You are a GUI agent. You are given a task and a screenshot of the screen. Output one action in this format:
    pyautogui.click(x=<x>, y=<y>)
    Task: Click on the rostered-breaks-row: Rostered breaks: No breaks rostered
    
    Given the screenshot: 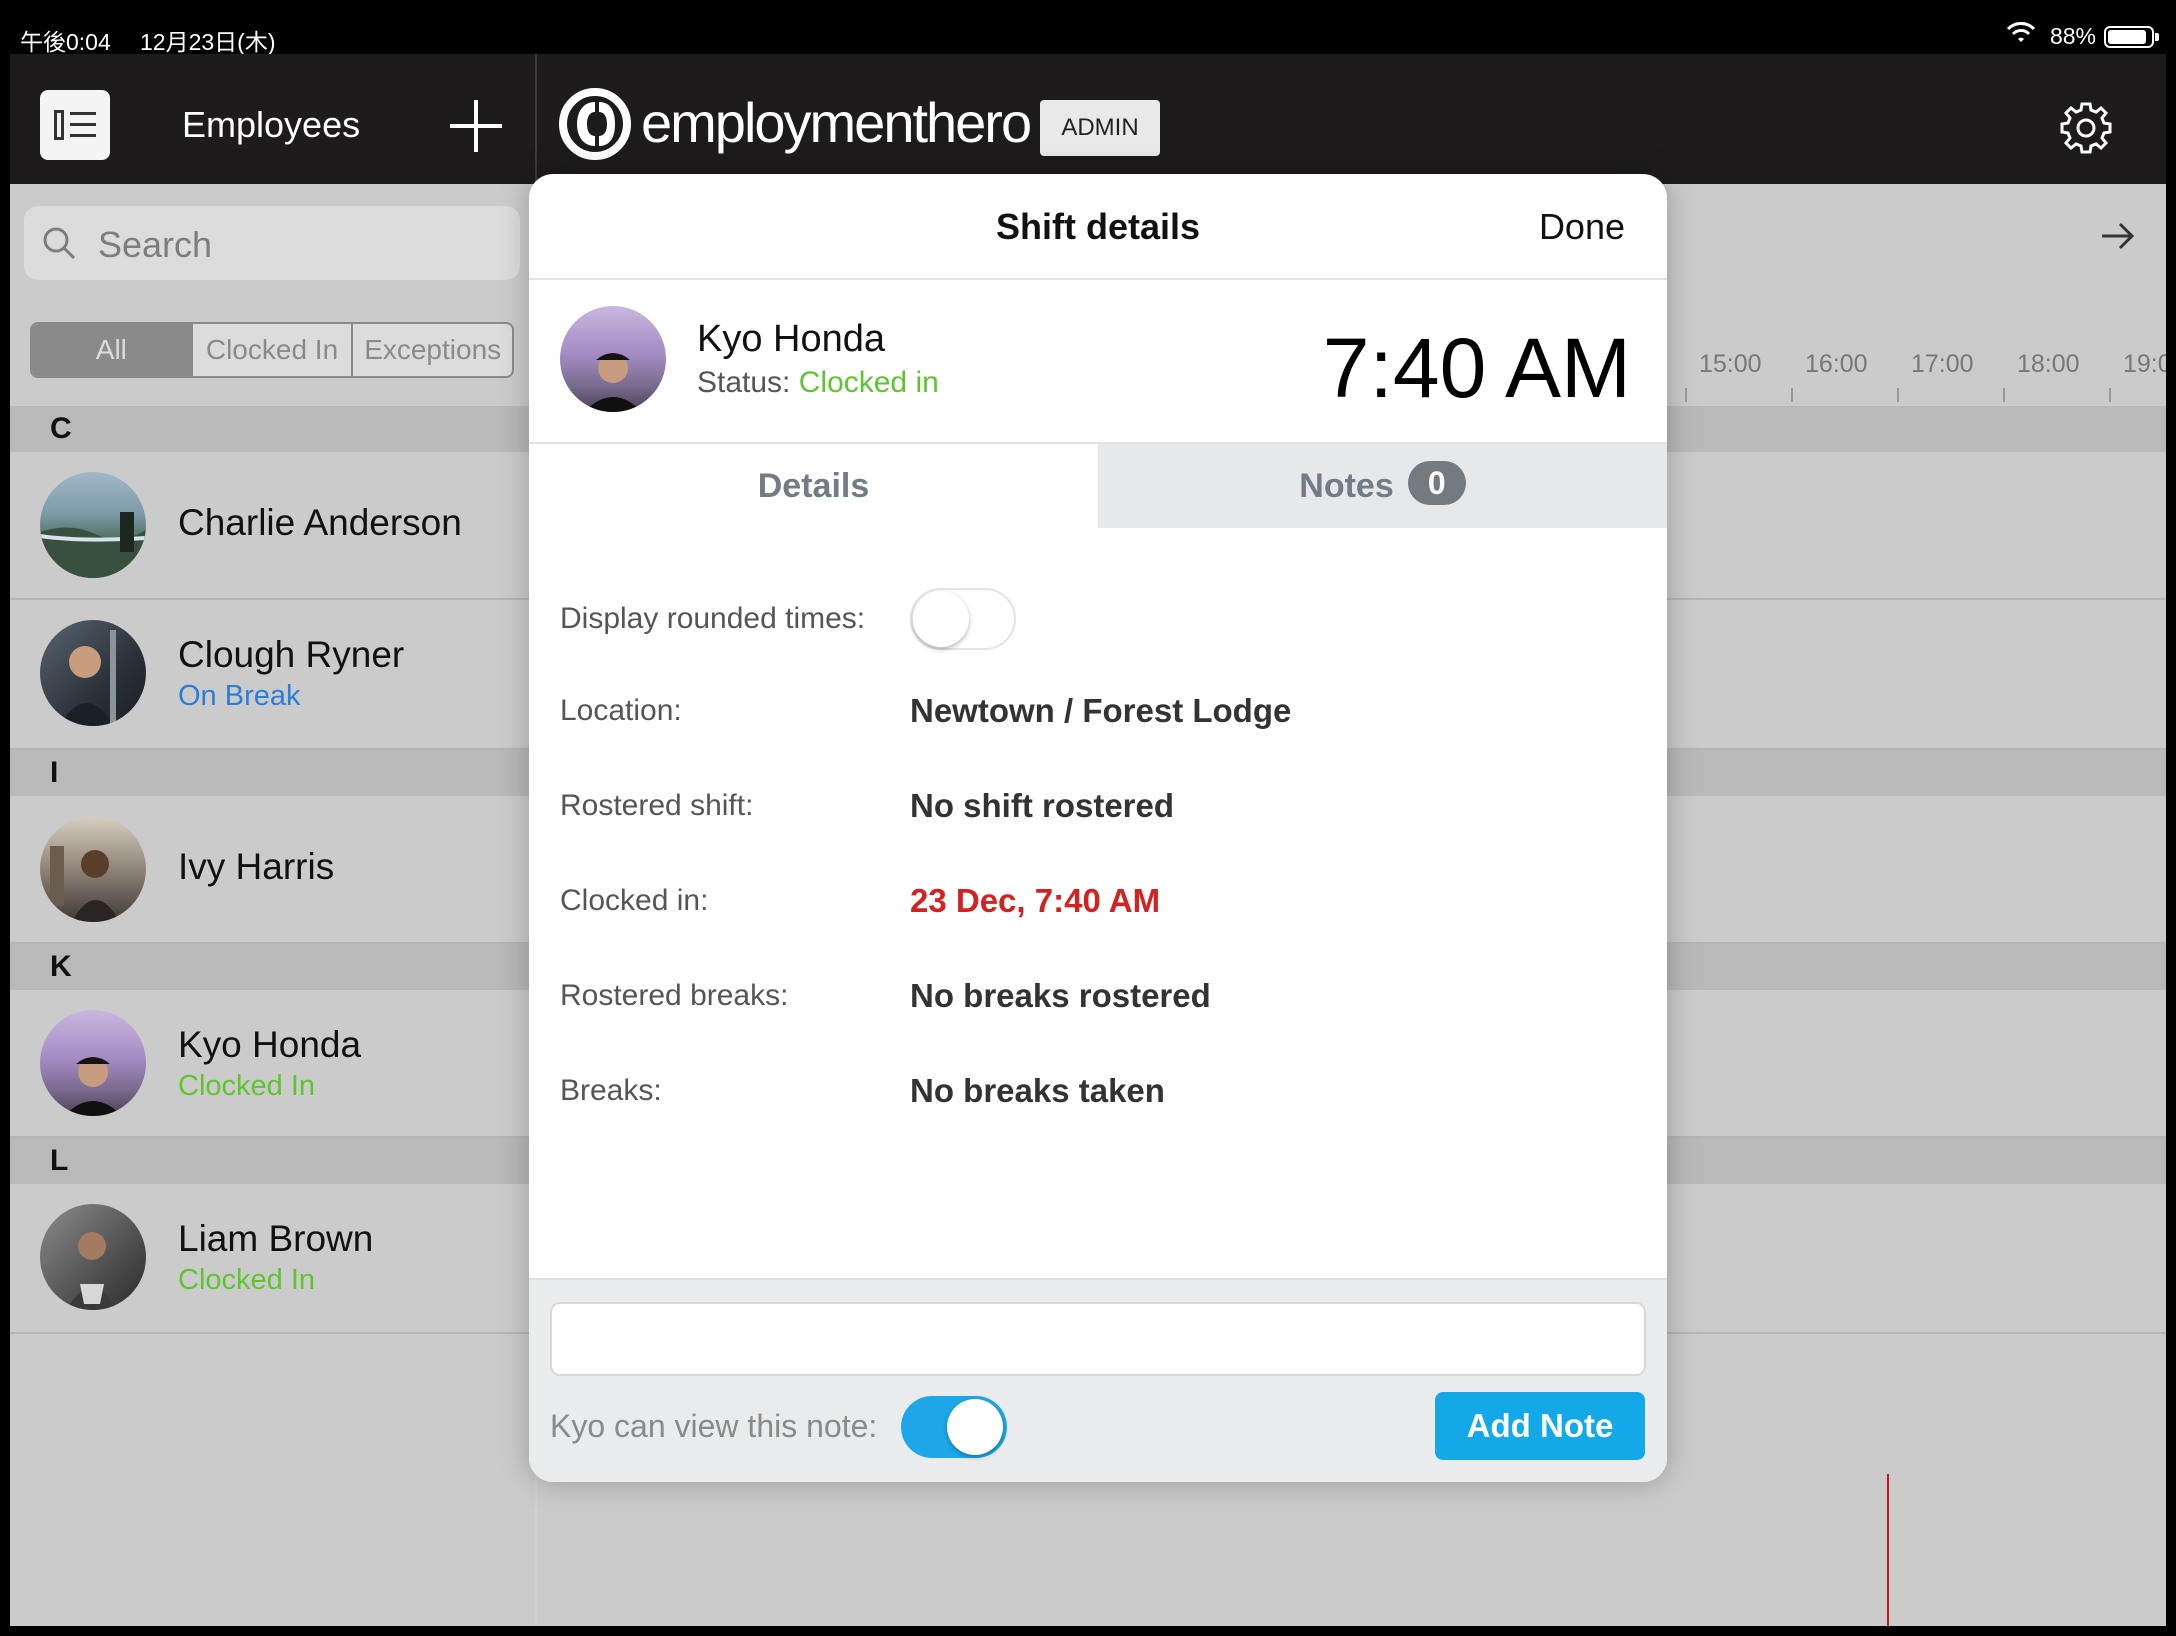 What is the action you would take?
    pyautogui.click(x=1100, y=996)
    